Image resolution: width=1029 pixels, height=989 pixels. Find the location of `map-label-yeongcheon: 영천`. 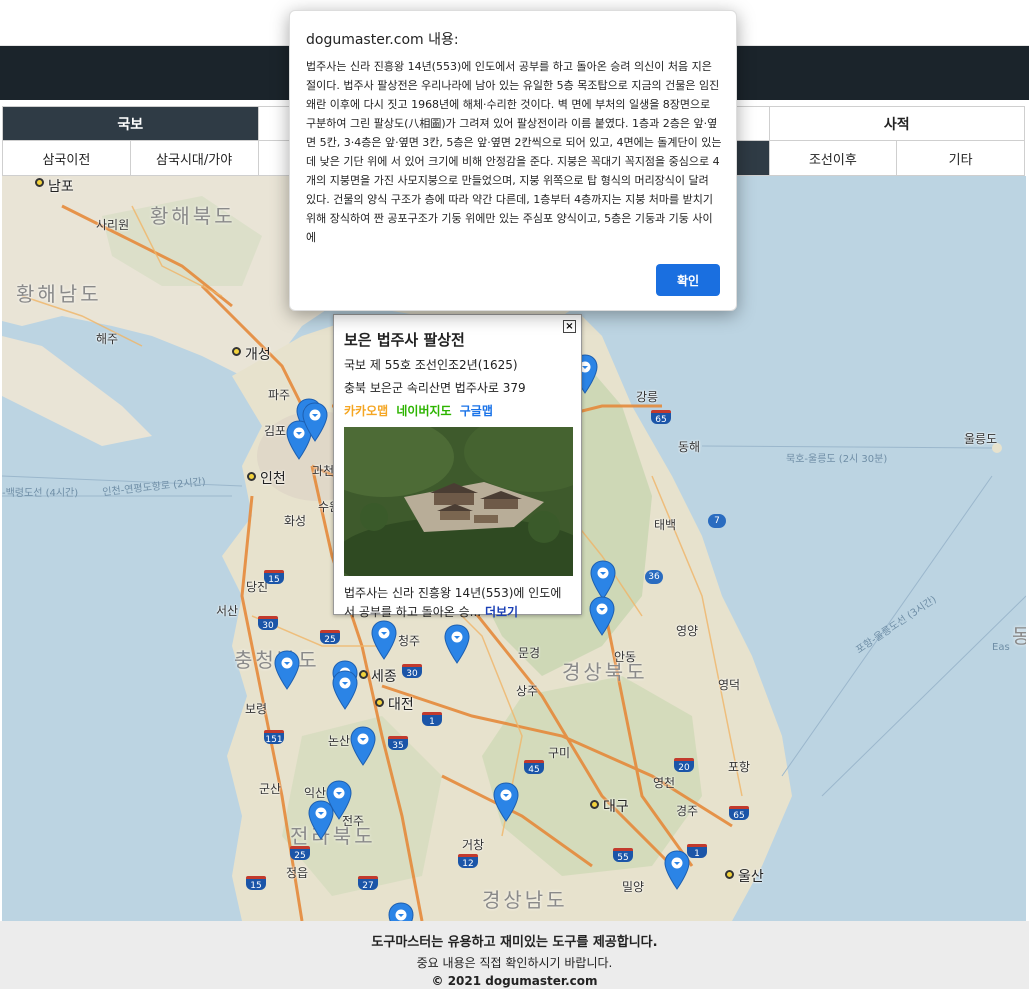

map-label-yeongcheon: 영천 is located at coordinates (664, 783).